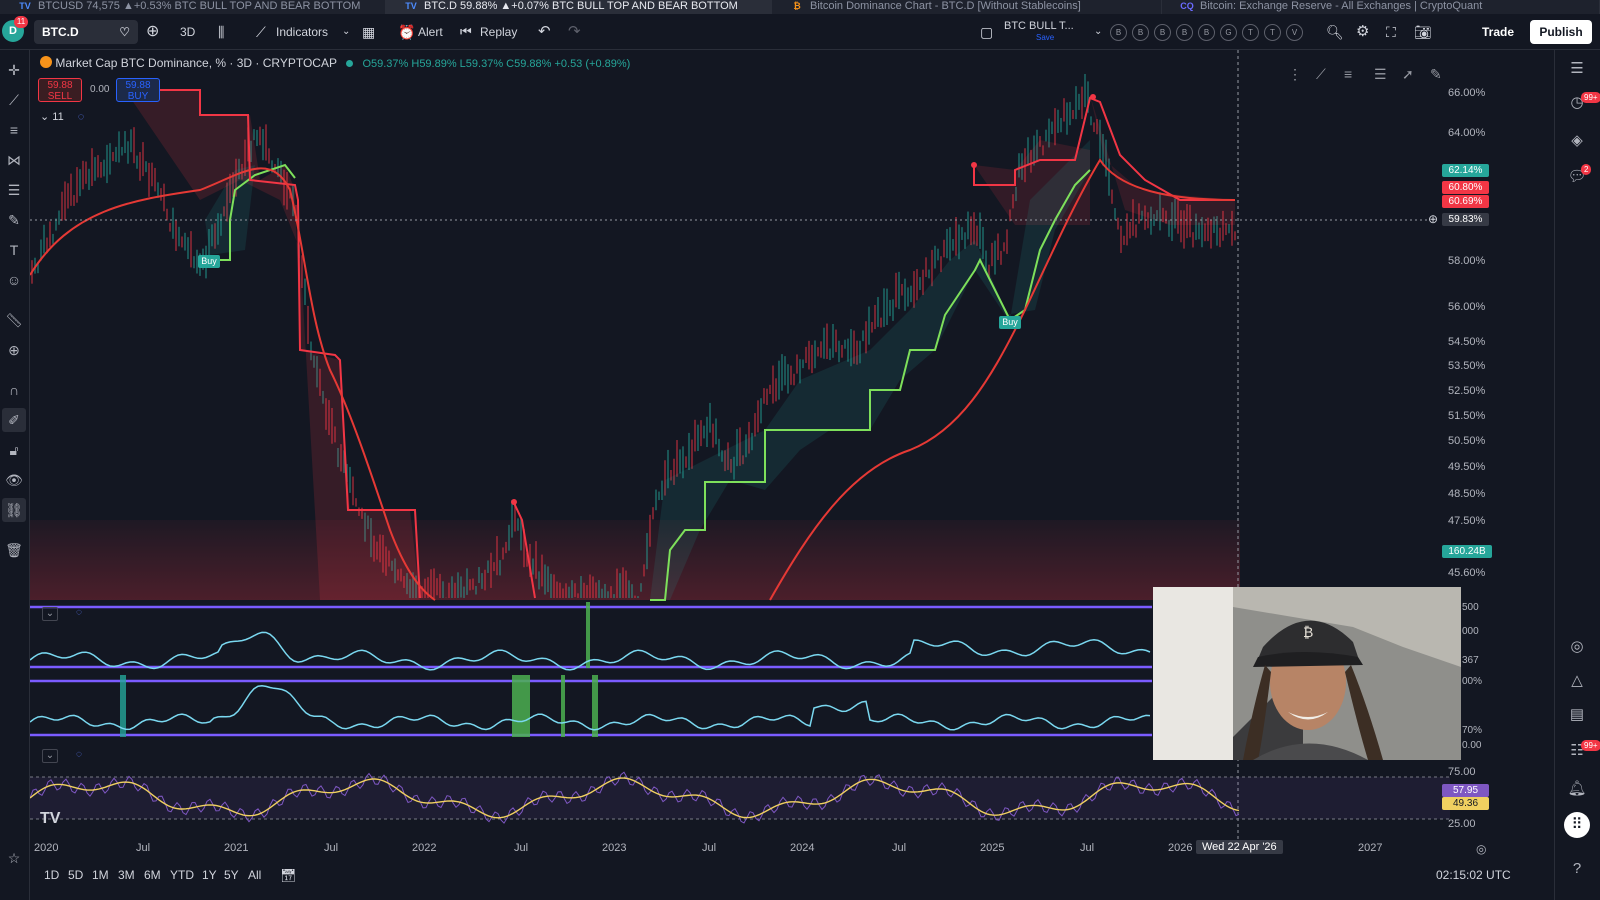  What do you see at coordinates (1162, 32) in the screenshot?
I see `compare-b-3: B` at bounding box center [1162, 32].